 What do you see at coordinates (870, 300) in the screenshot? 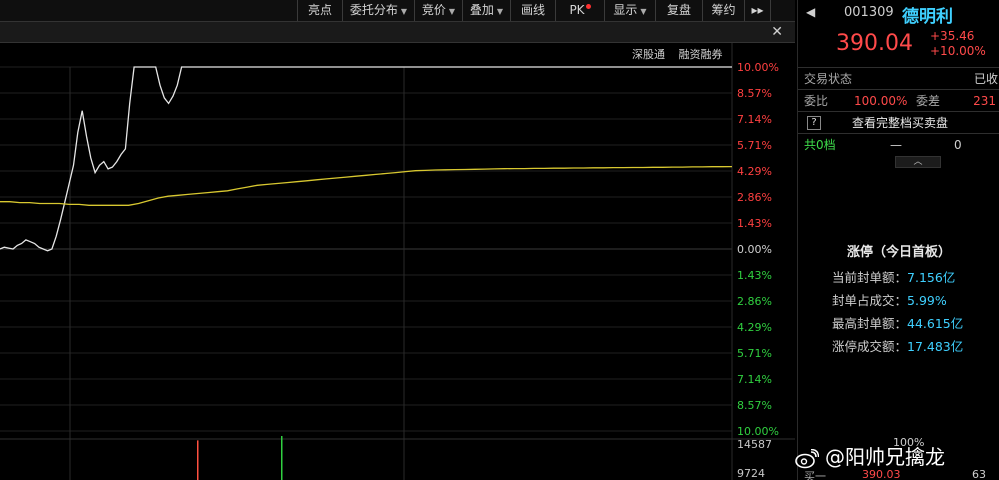
I see `limit-row-key: 封单占成交：` at bounding box center [870, 300].